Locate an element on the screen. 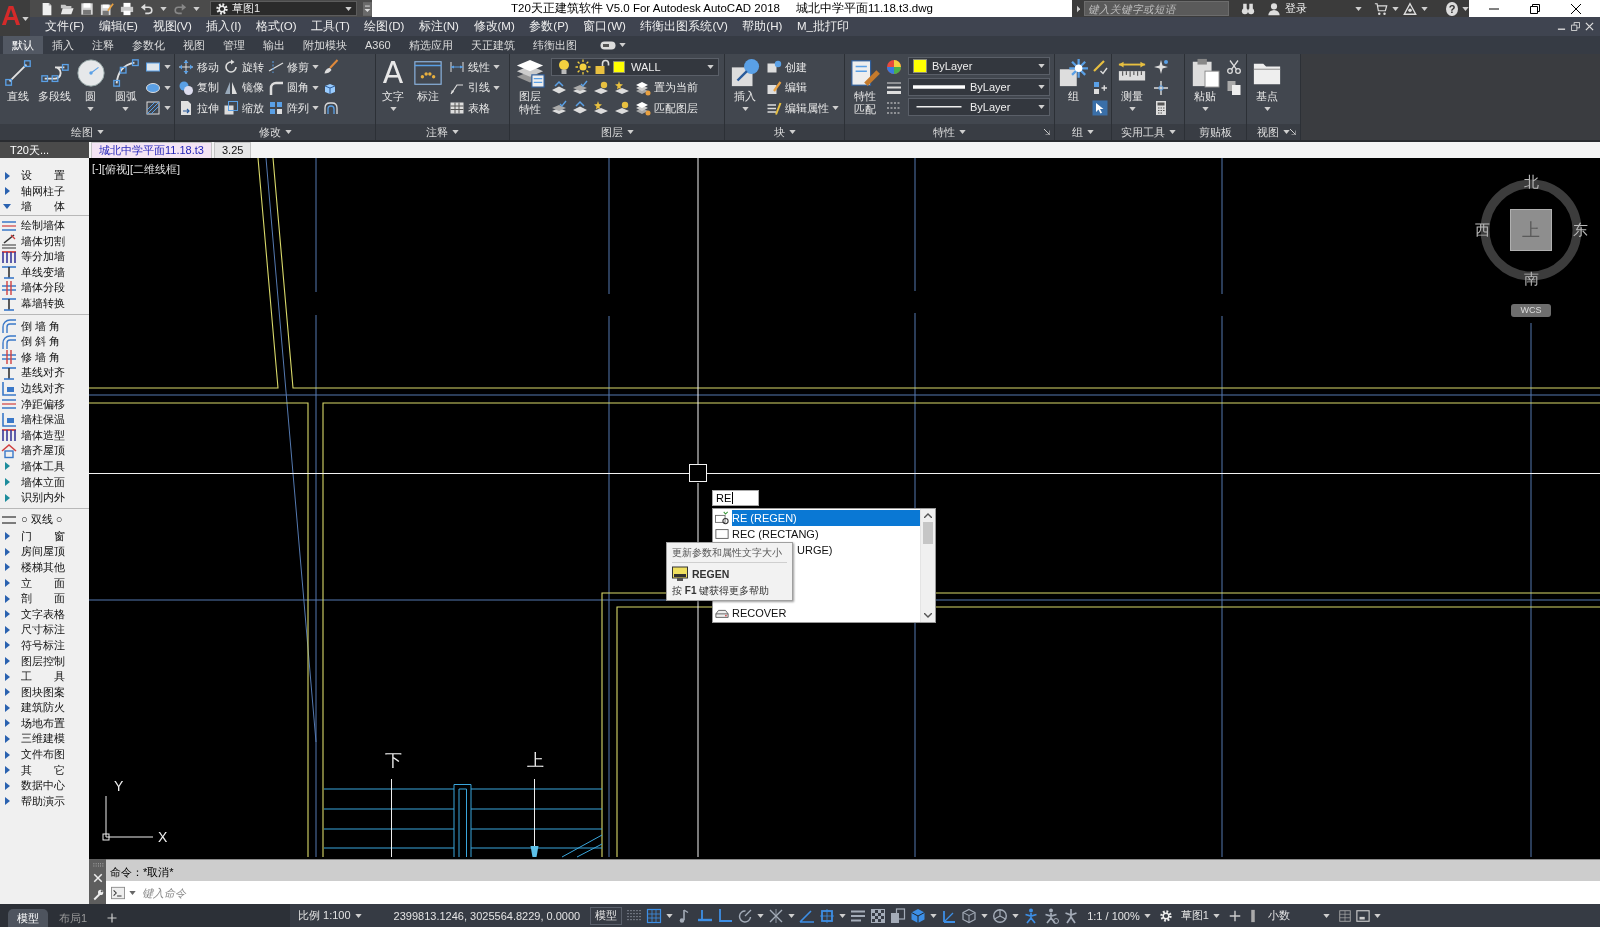  tooltip-command: REGEN is located at coordinates (711, 574).